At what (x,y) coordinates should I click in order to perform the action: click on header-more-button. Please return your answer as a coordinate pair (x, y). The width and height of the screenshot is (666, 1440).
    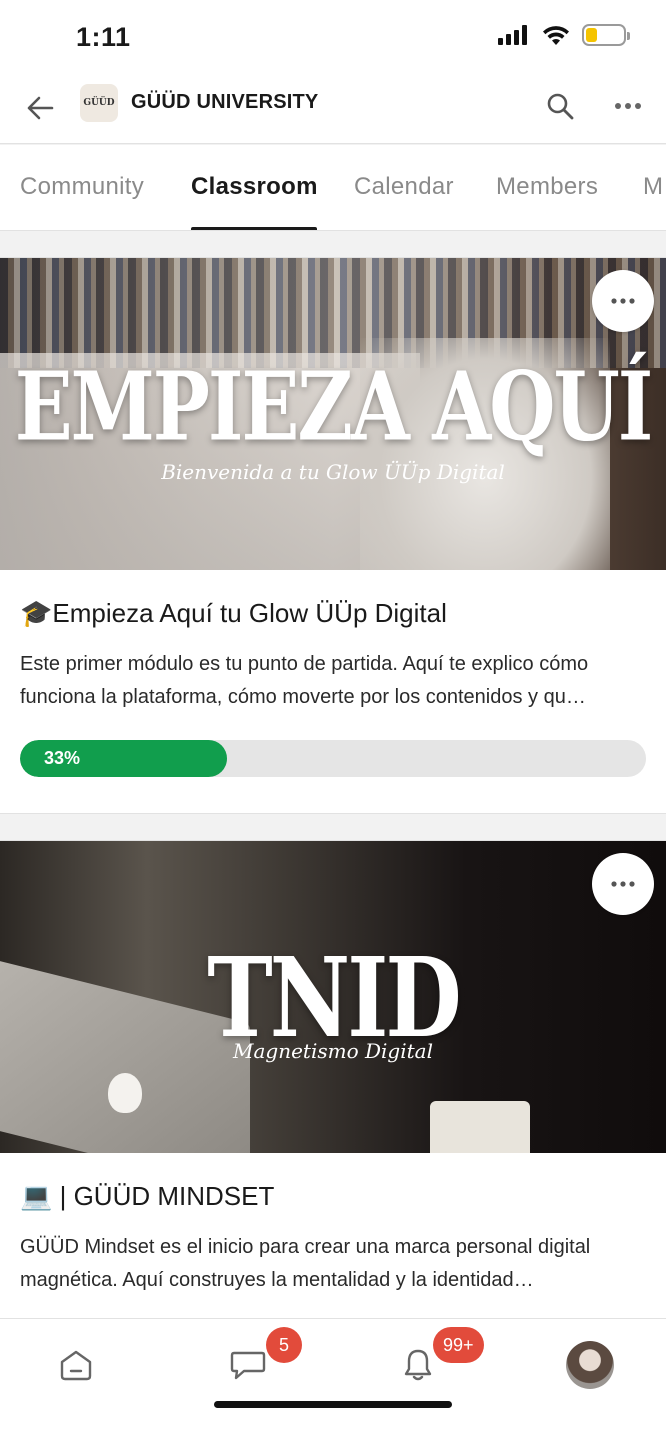
    Looking at the image, I should click on (628, 106).